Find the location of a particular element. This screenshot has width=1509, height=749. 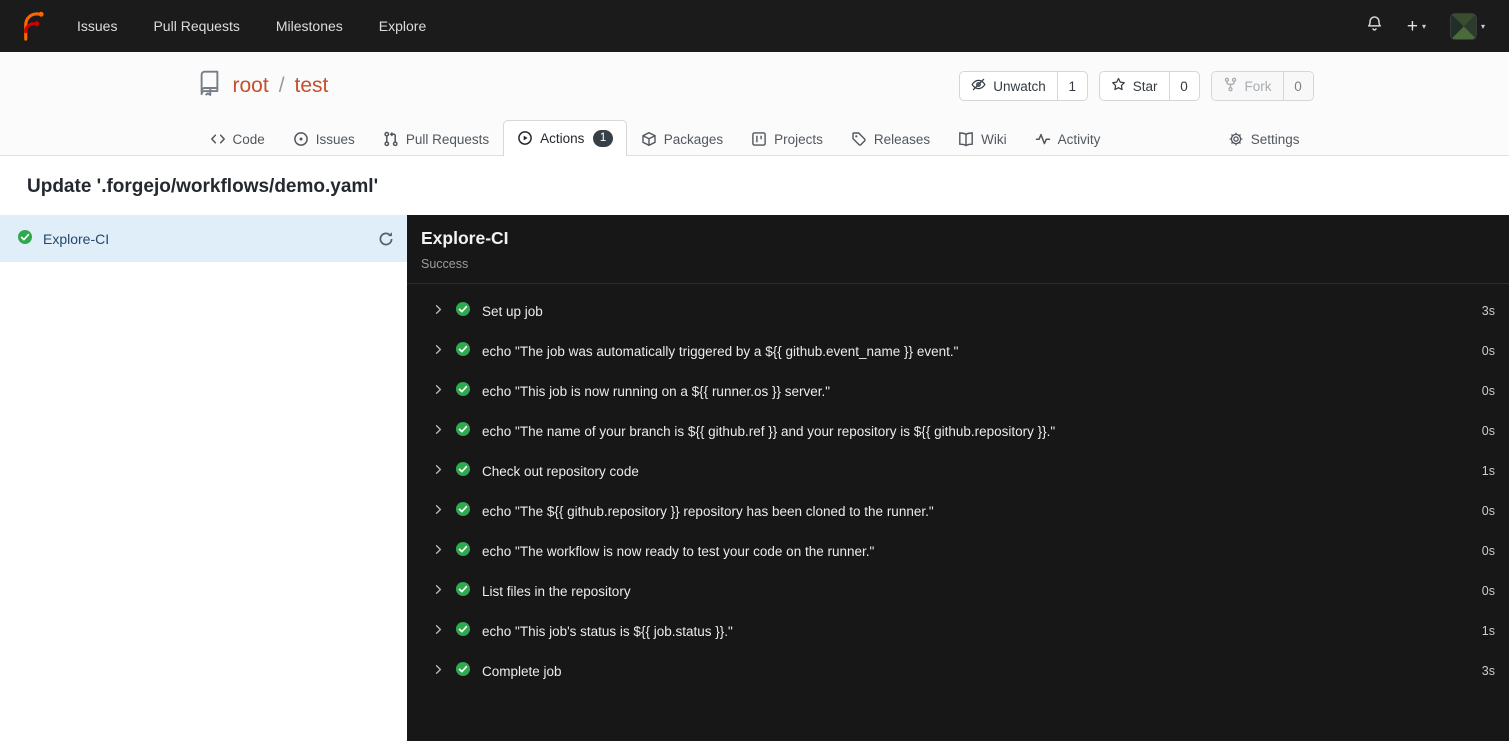

navbar-links: Issues Pull Requests Milestones Explore is located at coordinates (251, 26).